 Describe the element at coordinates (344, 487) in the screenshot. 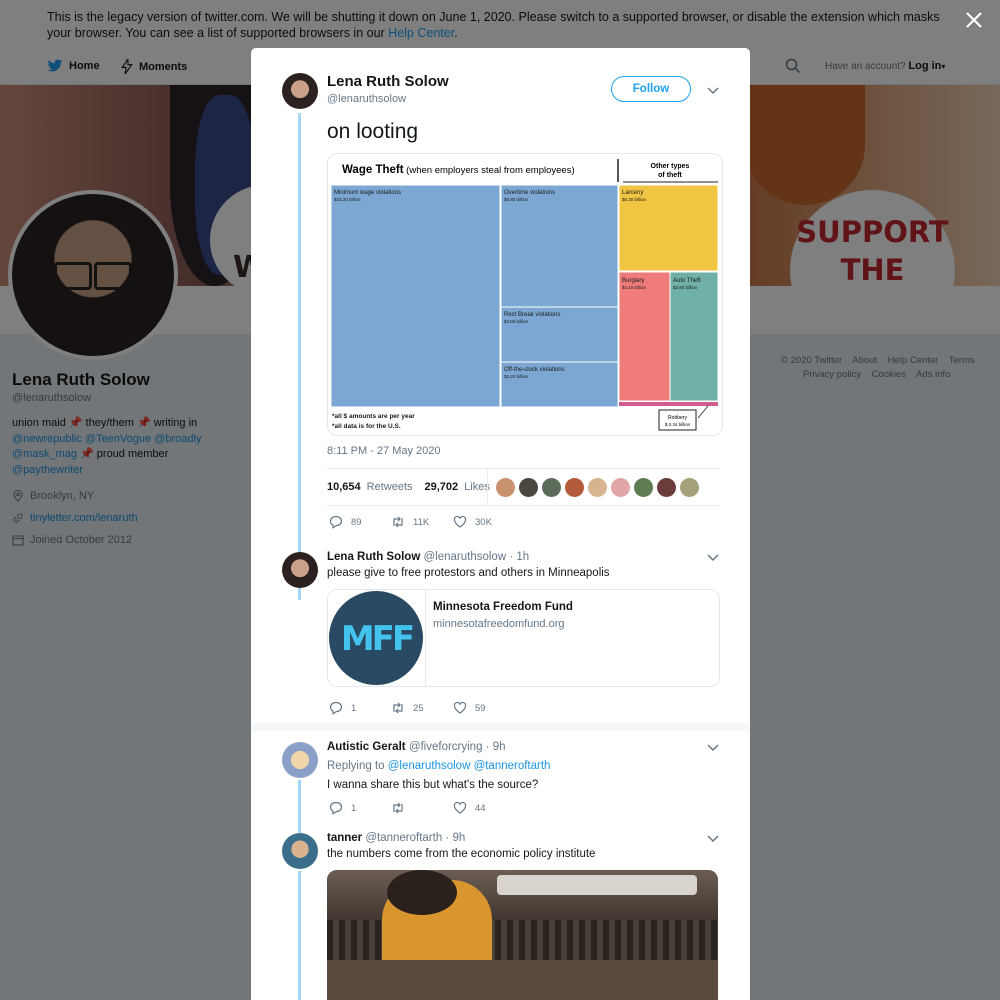

I see `retweets-count: 10,654` at that location.